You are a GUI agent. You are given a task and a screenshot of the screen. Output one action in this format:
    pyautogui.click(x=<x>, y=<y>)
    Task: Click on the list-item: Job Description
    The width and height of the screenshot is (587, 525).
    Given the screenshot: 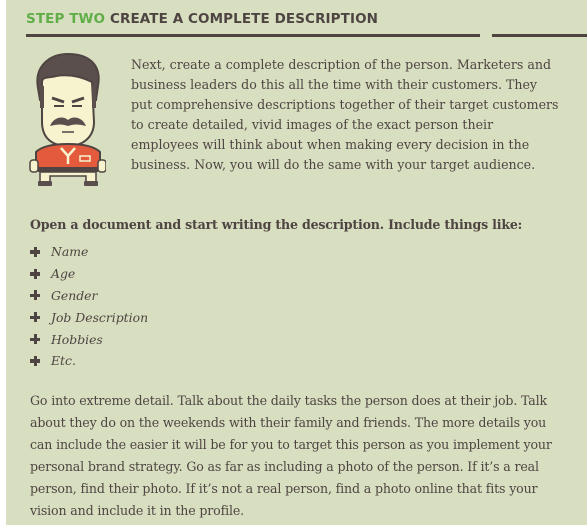 What is the action you would take?
    pyautogui.click(x=89, y=317)
    